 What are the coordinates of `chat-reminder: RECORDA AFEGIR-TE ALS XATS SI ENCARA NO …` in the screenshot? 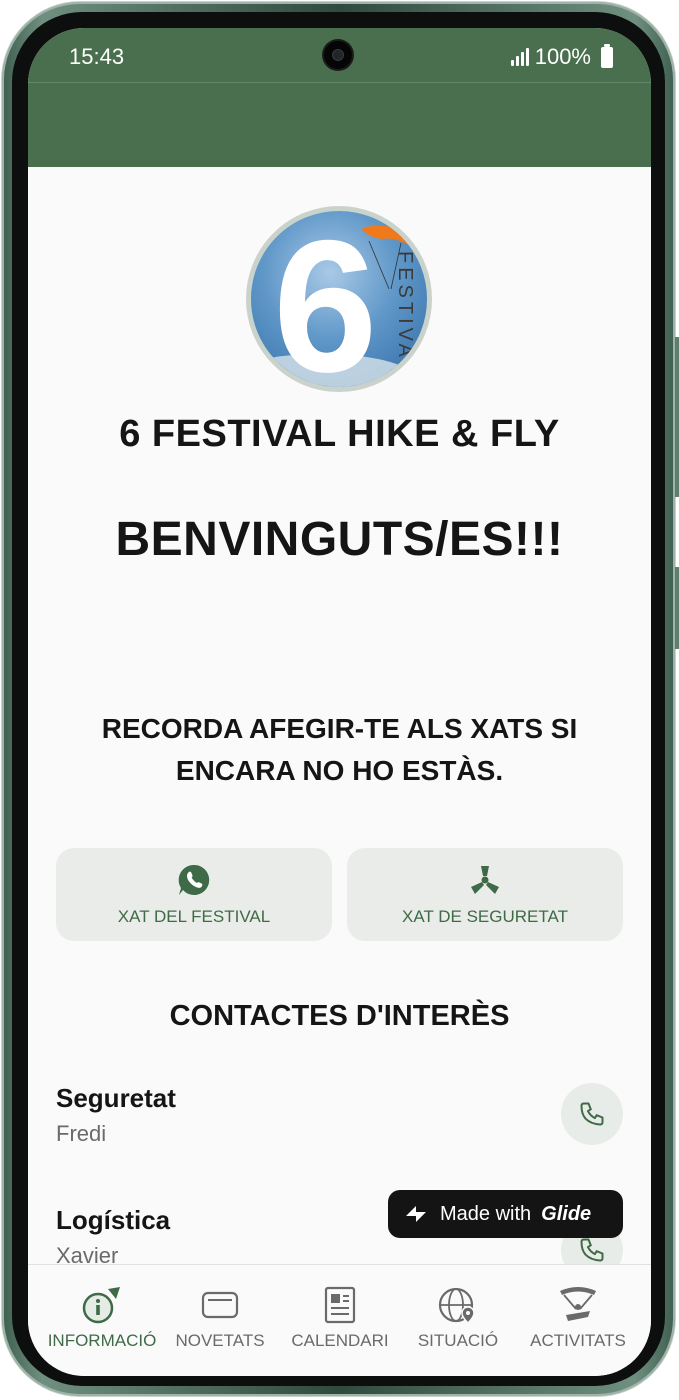 It's located at (339, 749).